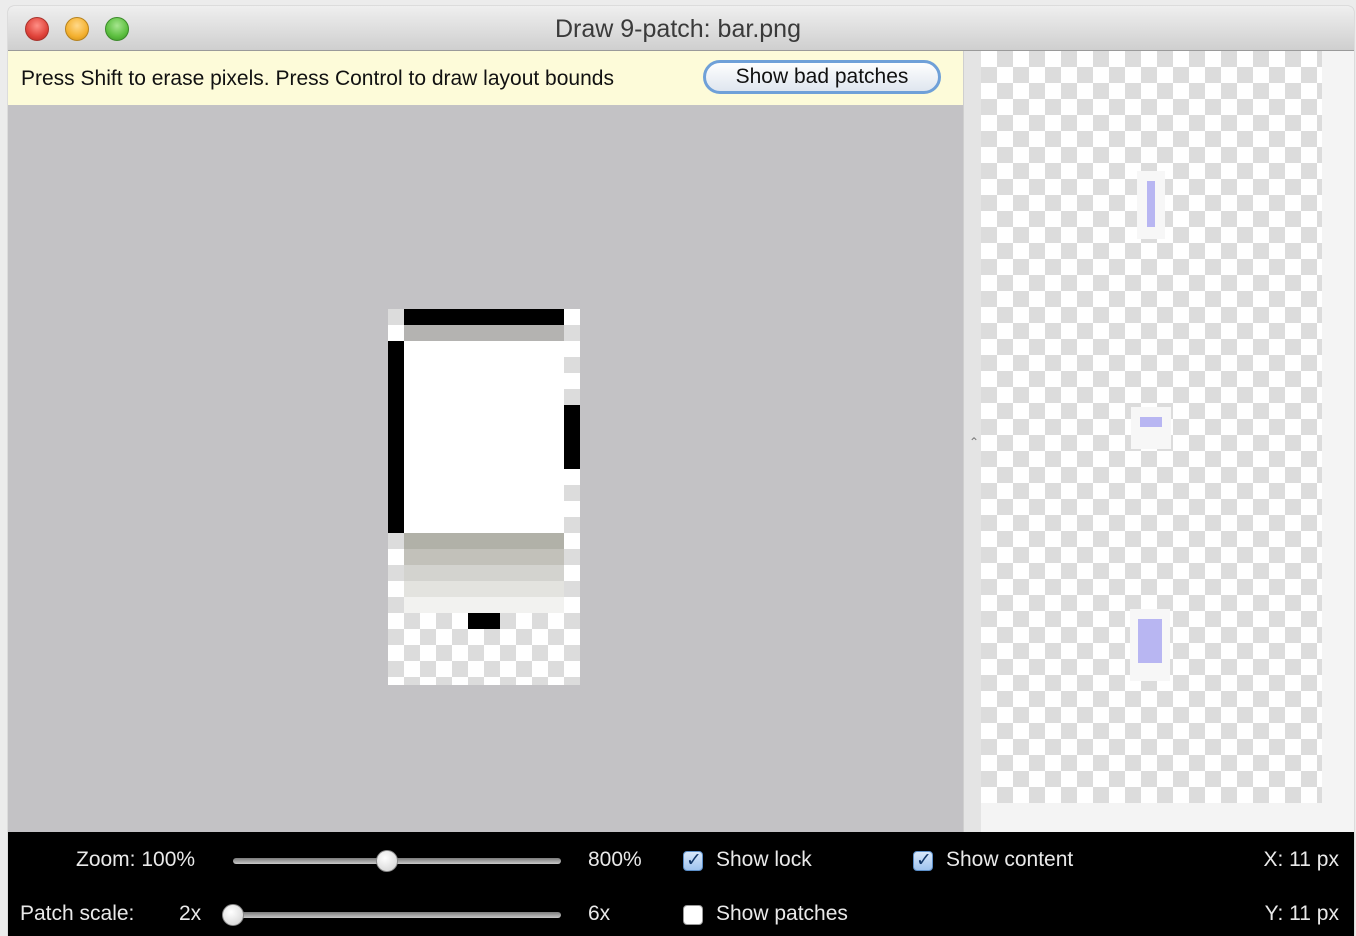 This screenshot has width=1356, height=936. I want to click on preview-horizontal-content, so click(1151, 422).